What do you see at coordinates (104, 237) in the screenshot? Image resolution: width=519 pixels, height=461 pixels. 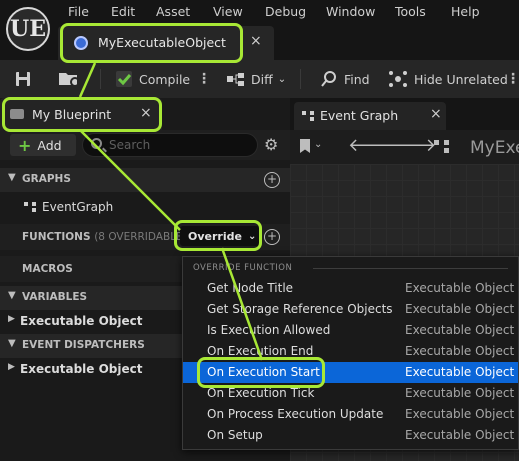 I see `functions-section-label: FUNCTIONS (8 OVERRIDABLE)` at bounding box center [104, 237].